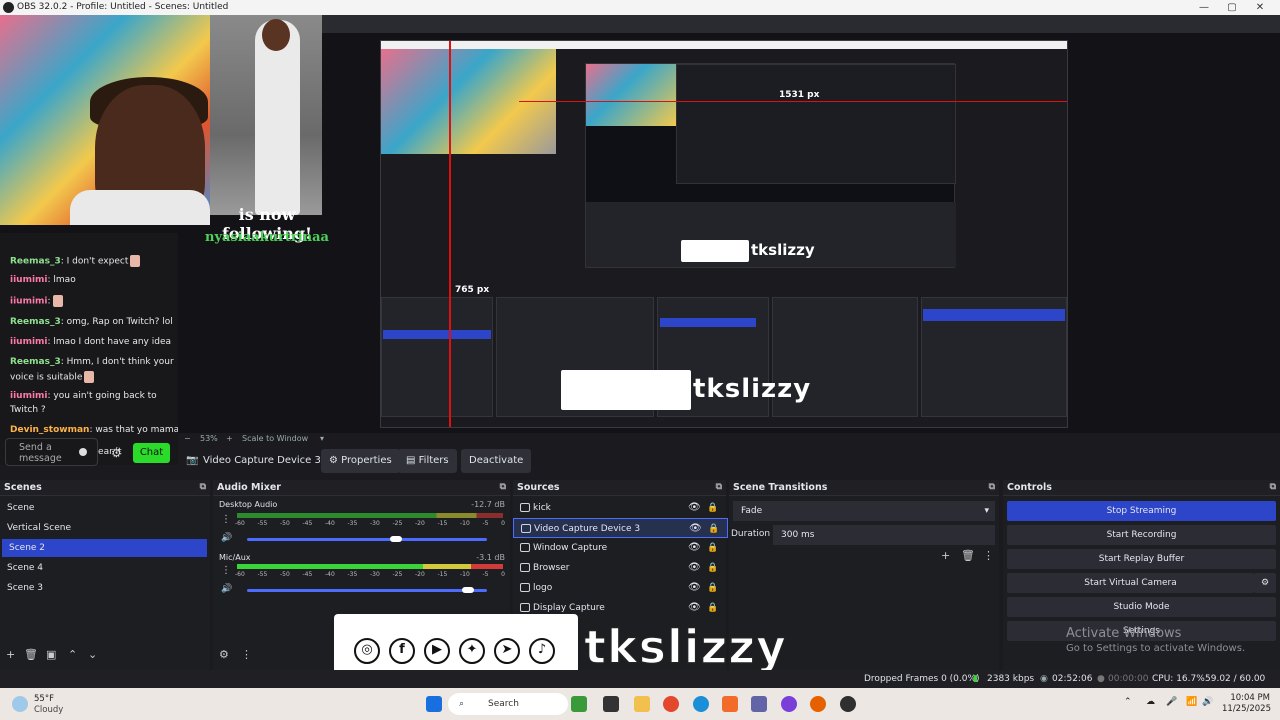 The height and width of the screenshot is (720, 1280). What do you see at coordinates (92, 654) in the screenshot?
I see `move-down-icon: ⌄` at bounding box center [92, 654].